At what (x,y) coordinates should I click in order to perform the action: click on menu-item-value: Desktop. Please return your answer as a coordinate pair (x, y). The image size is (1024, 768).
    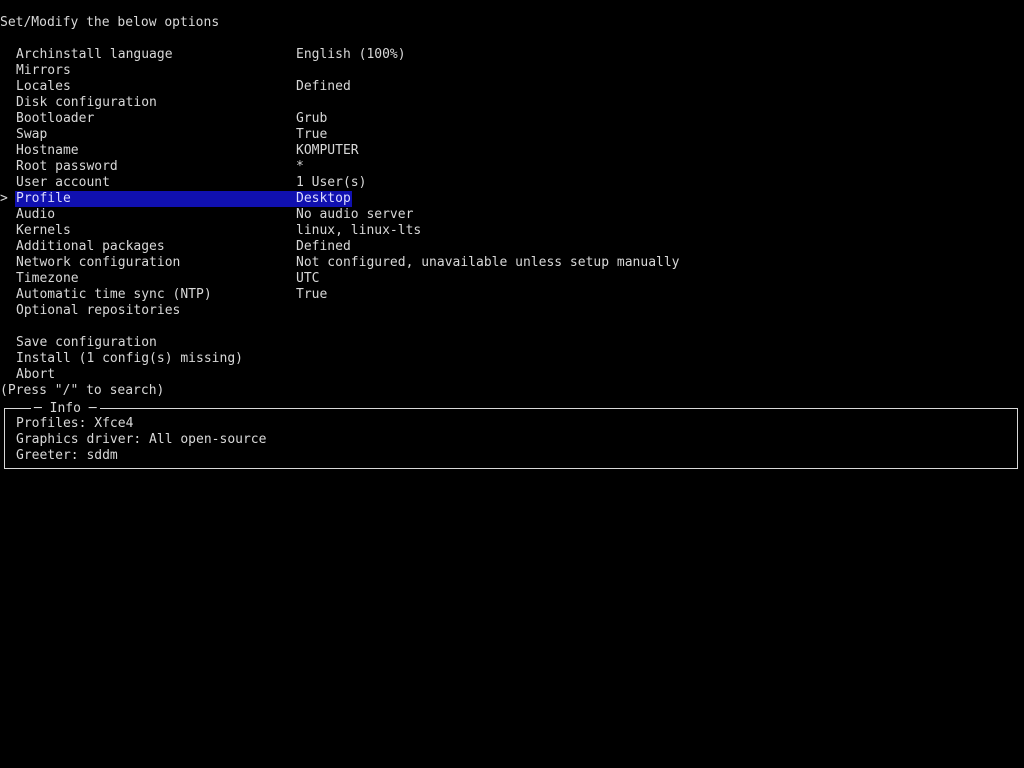
    Looking at the image, I should click on (323, 198).